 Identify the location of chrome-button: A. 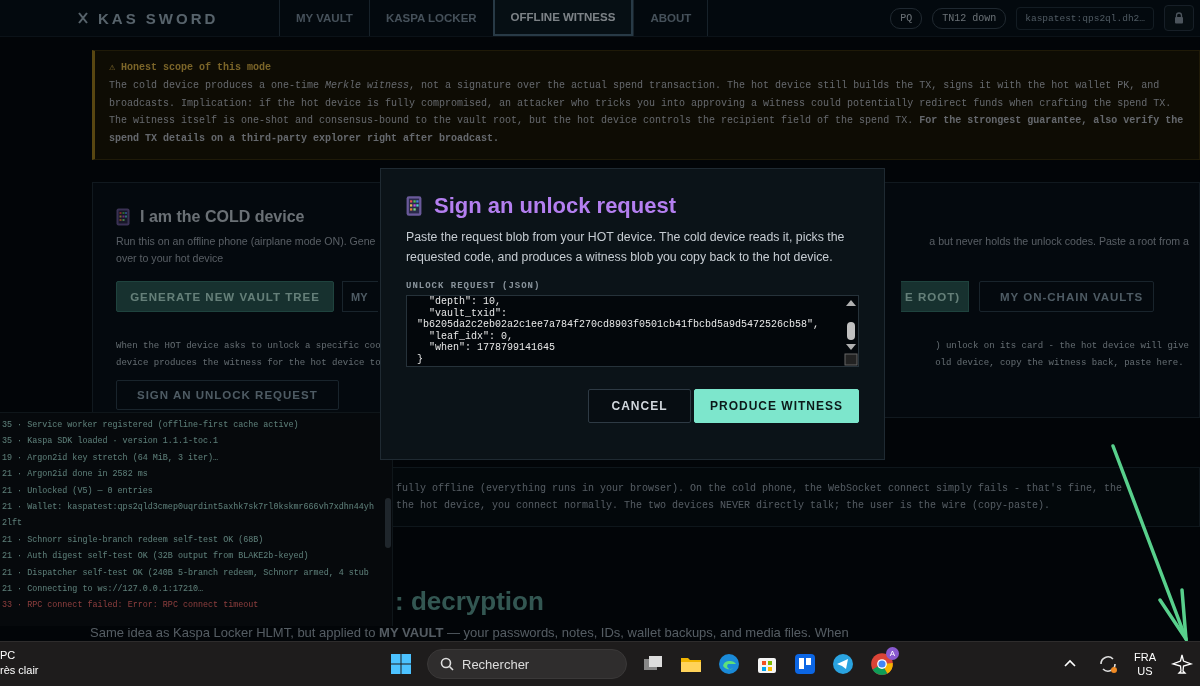
(882, 664).